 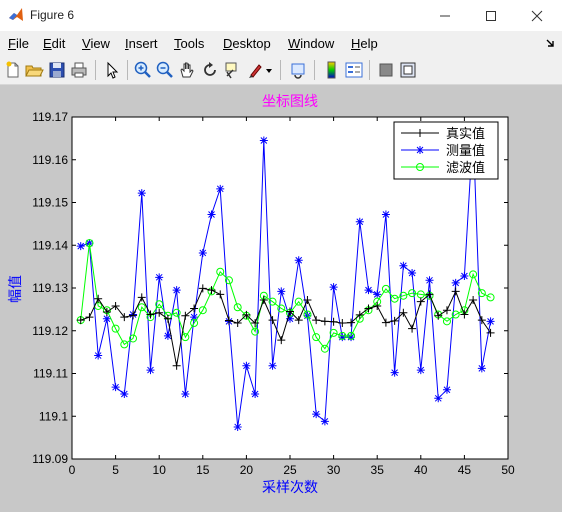 I want to click on save-icon, so click(x=57, y=70).